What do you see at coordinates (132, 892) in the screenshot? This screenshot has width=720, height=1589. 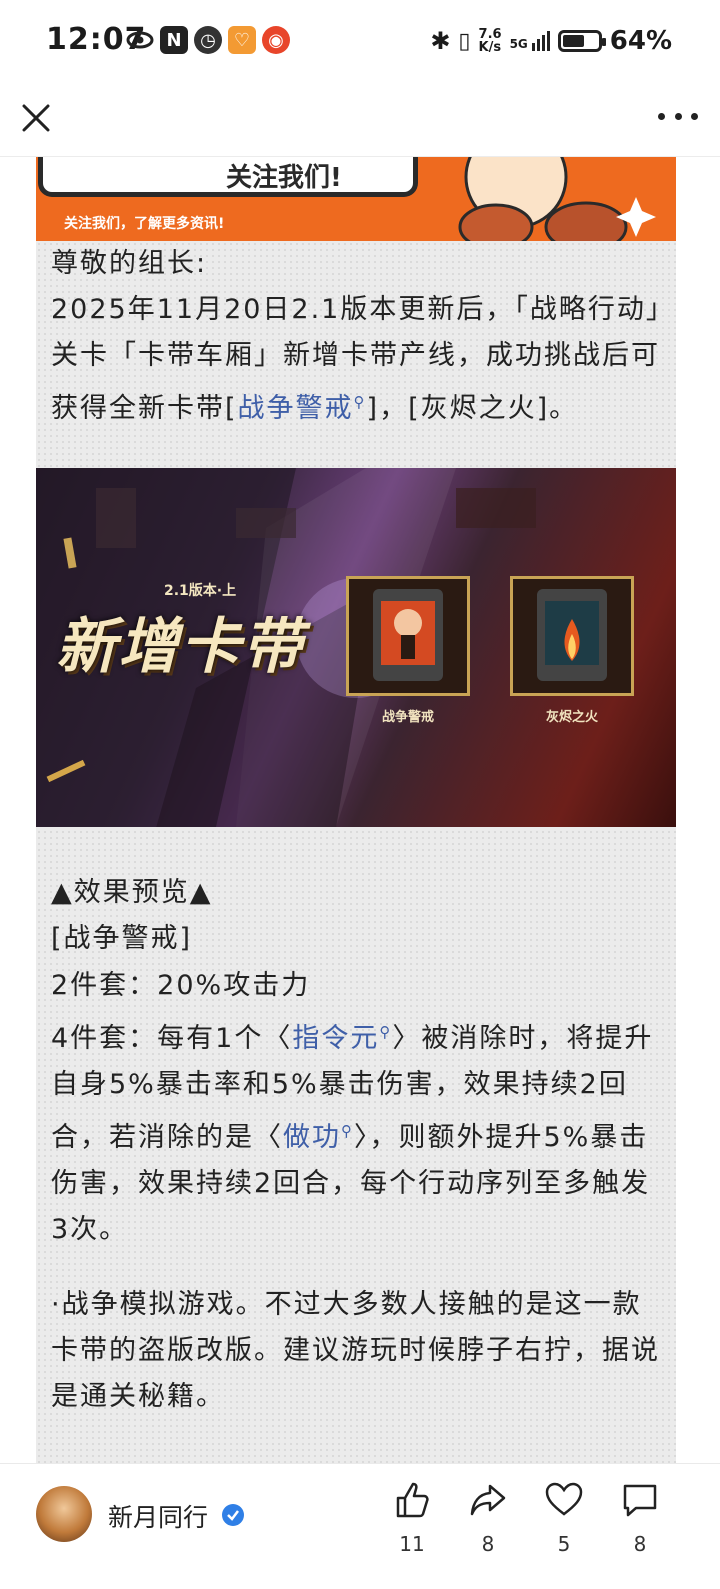 I see `effects-heading: ▲效果预览▲` at bounding box center [132, 892].